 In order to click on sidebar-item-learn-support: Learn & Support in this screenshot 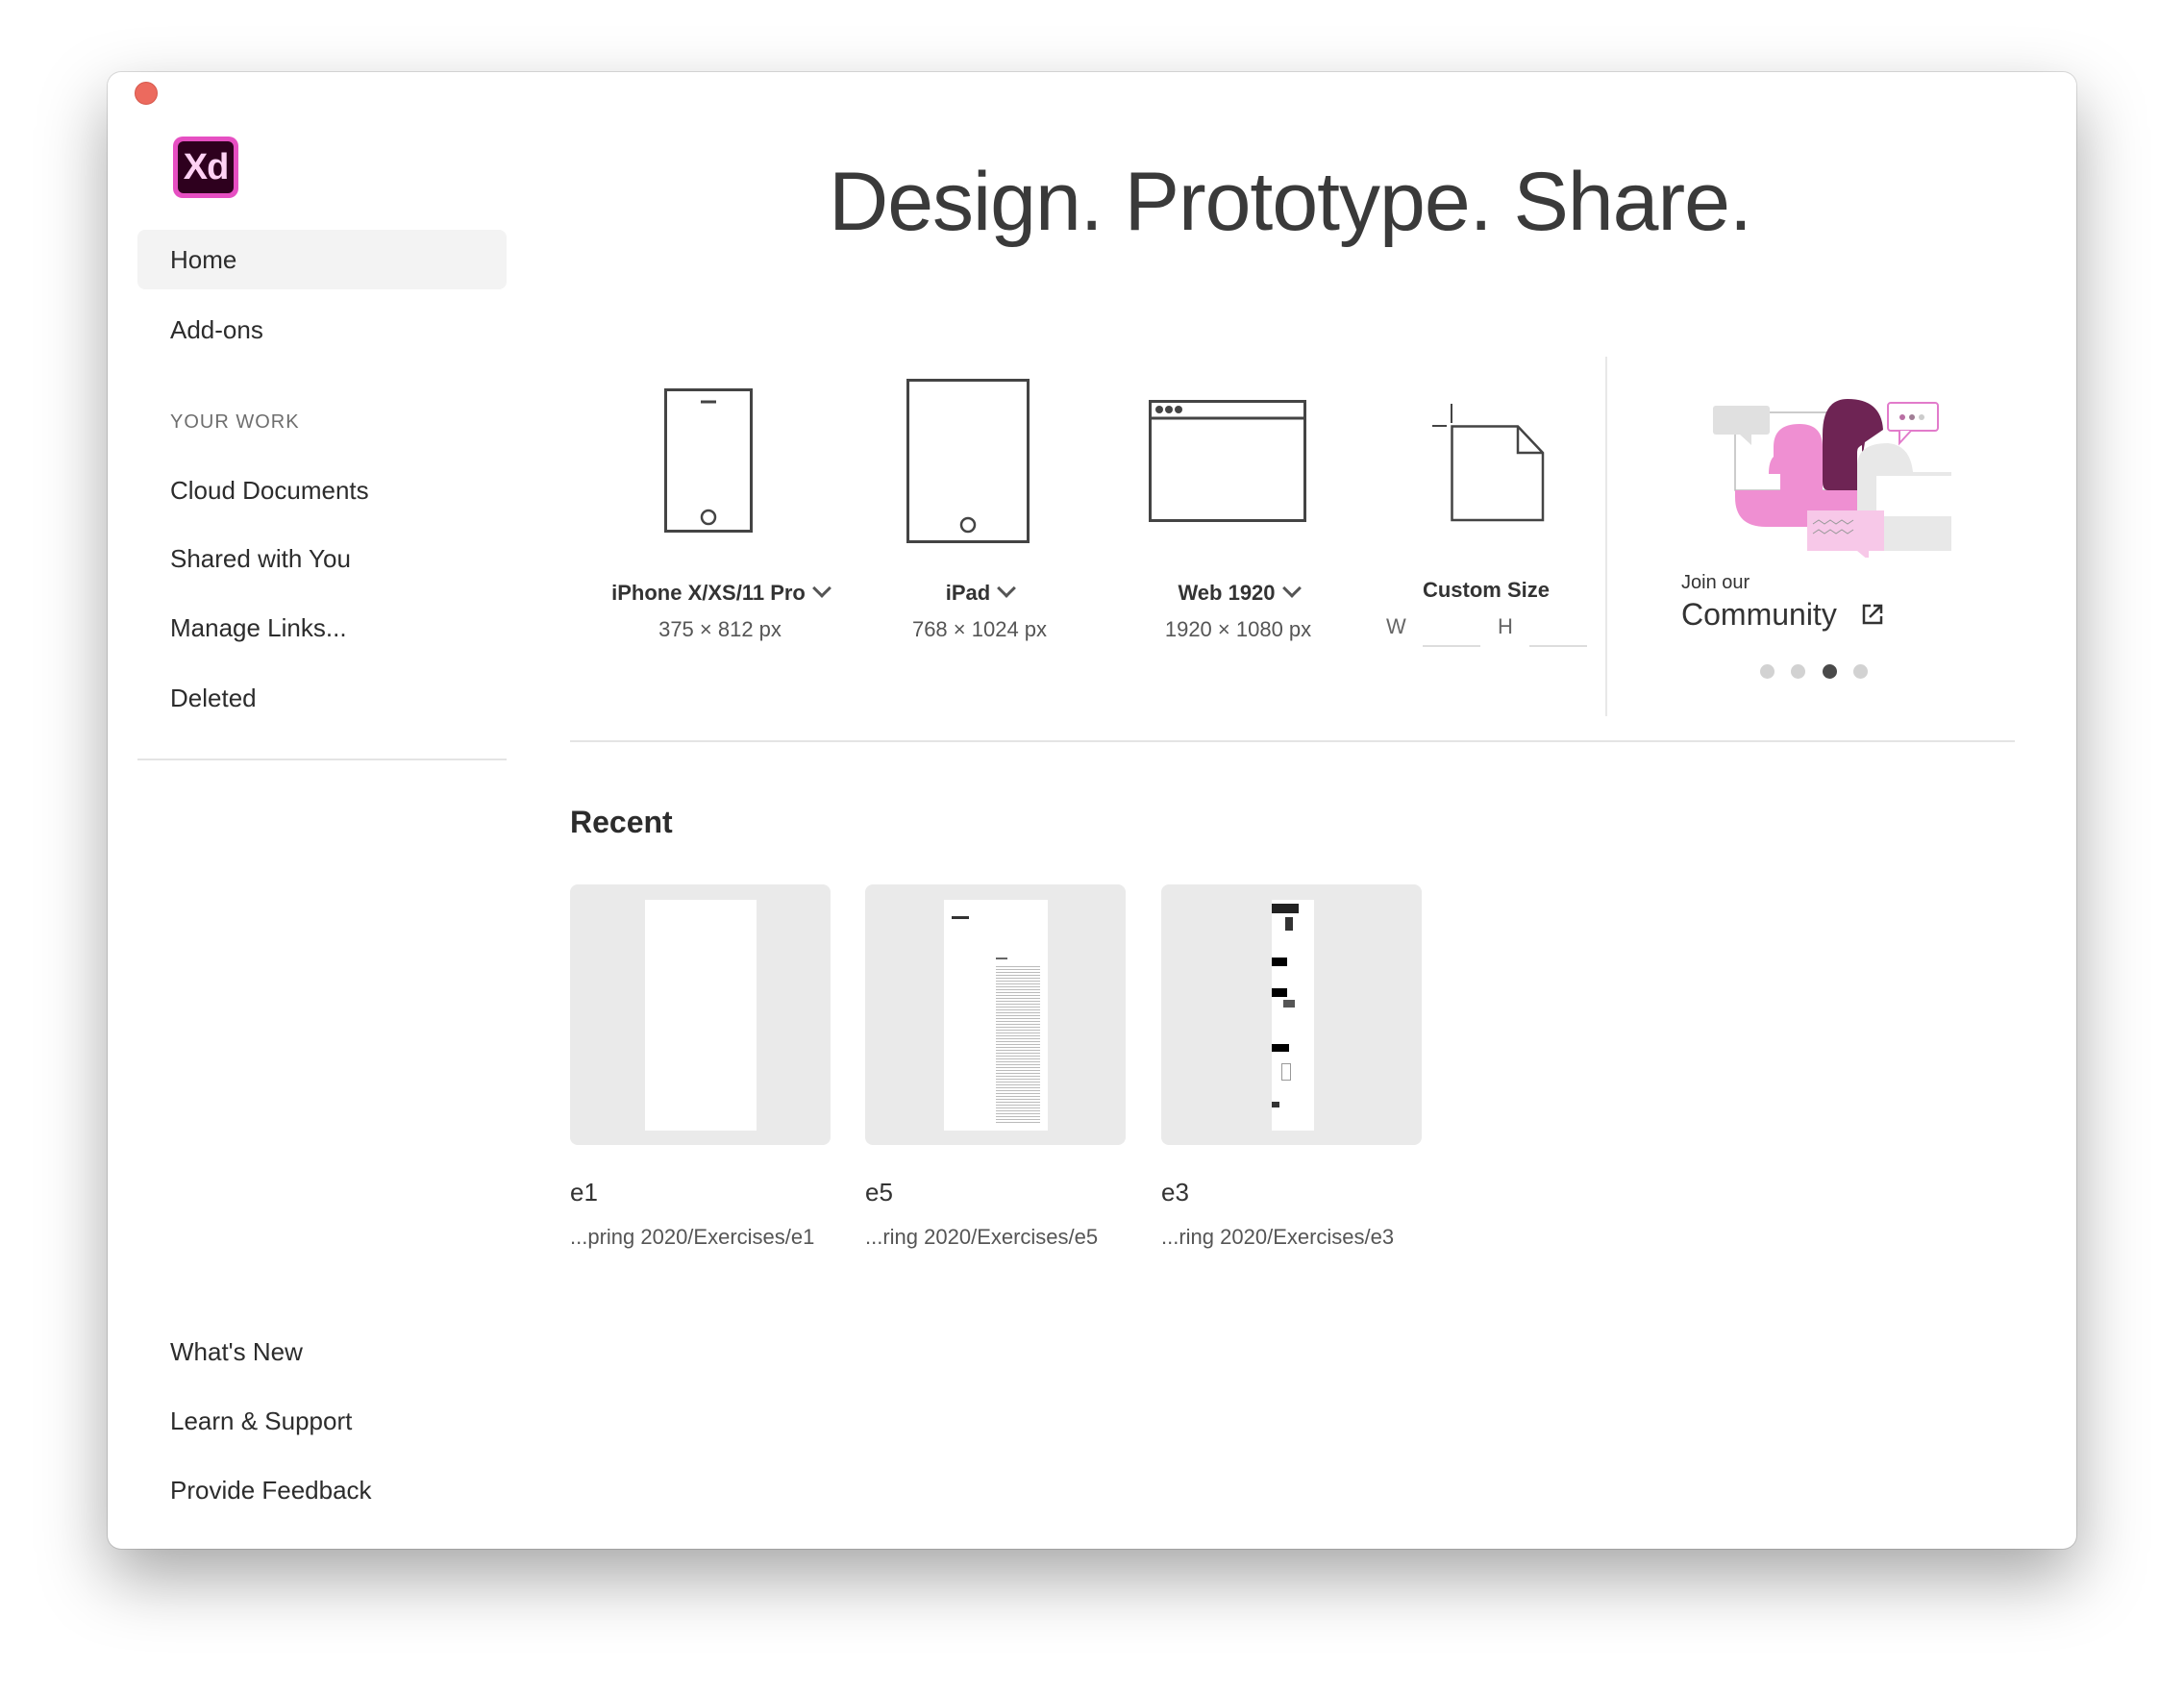, I will do `click(322, 1421)`.